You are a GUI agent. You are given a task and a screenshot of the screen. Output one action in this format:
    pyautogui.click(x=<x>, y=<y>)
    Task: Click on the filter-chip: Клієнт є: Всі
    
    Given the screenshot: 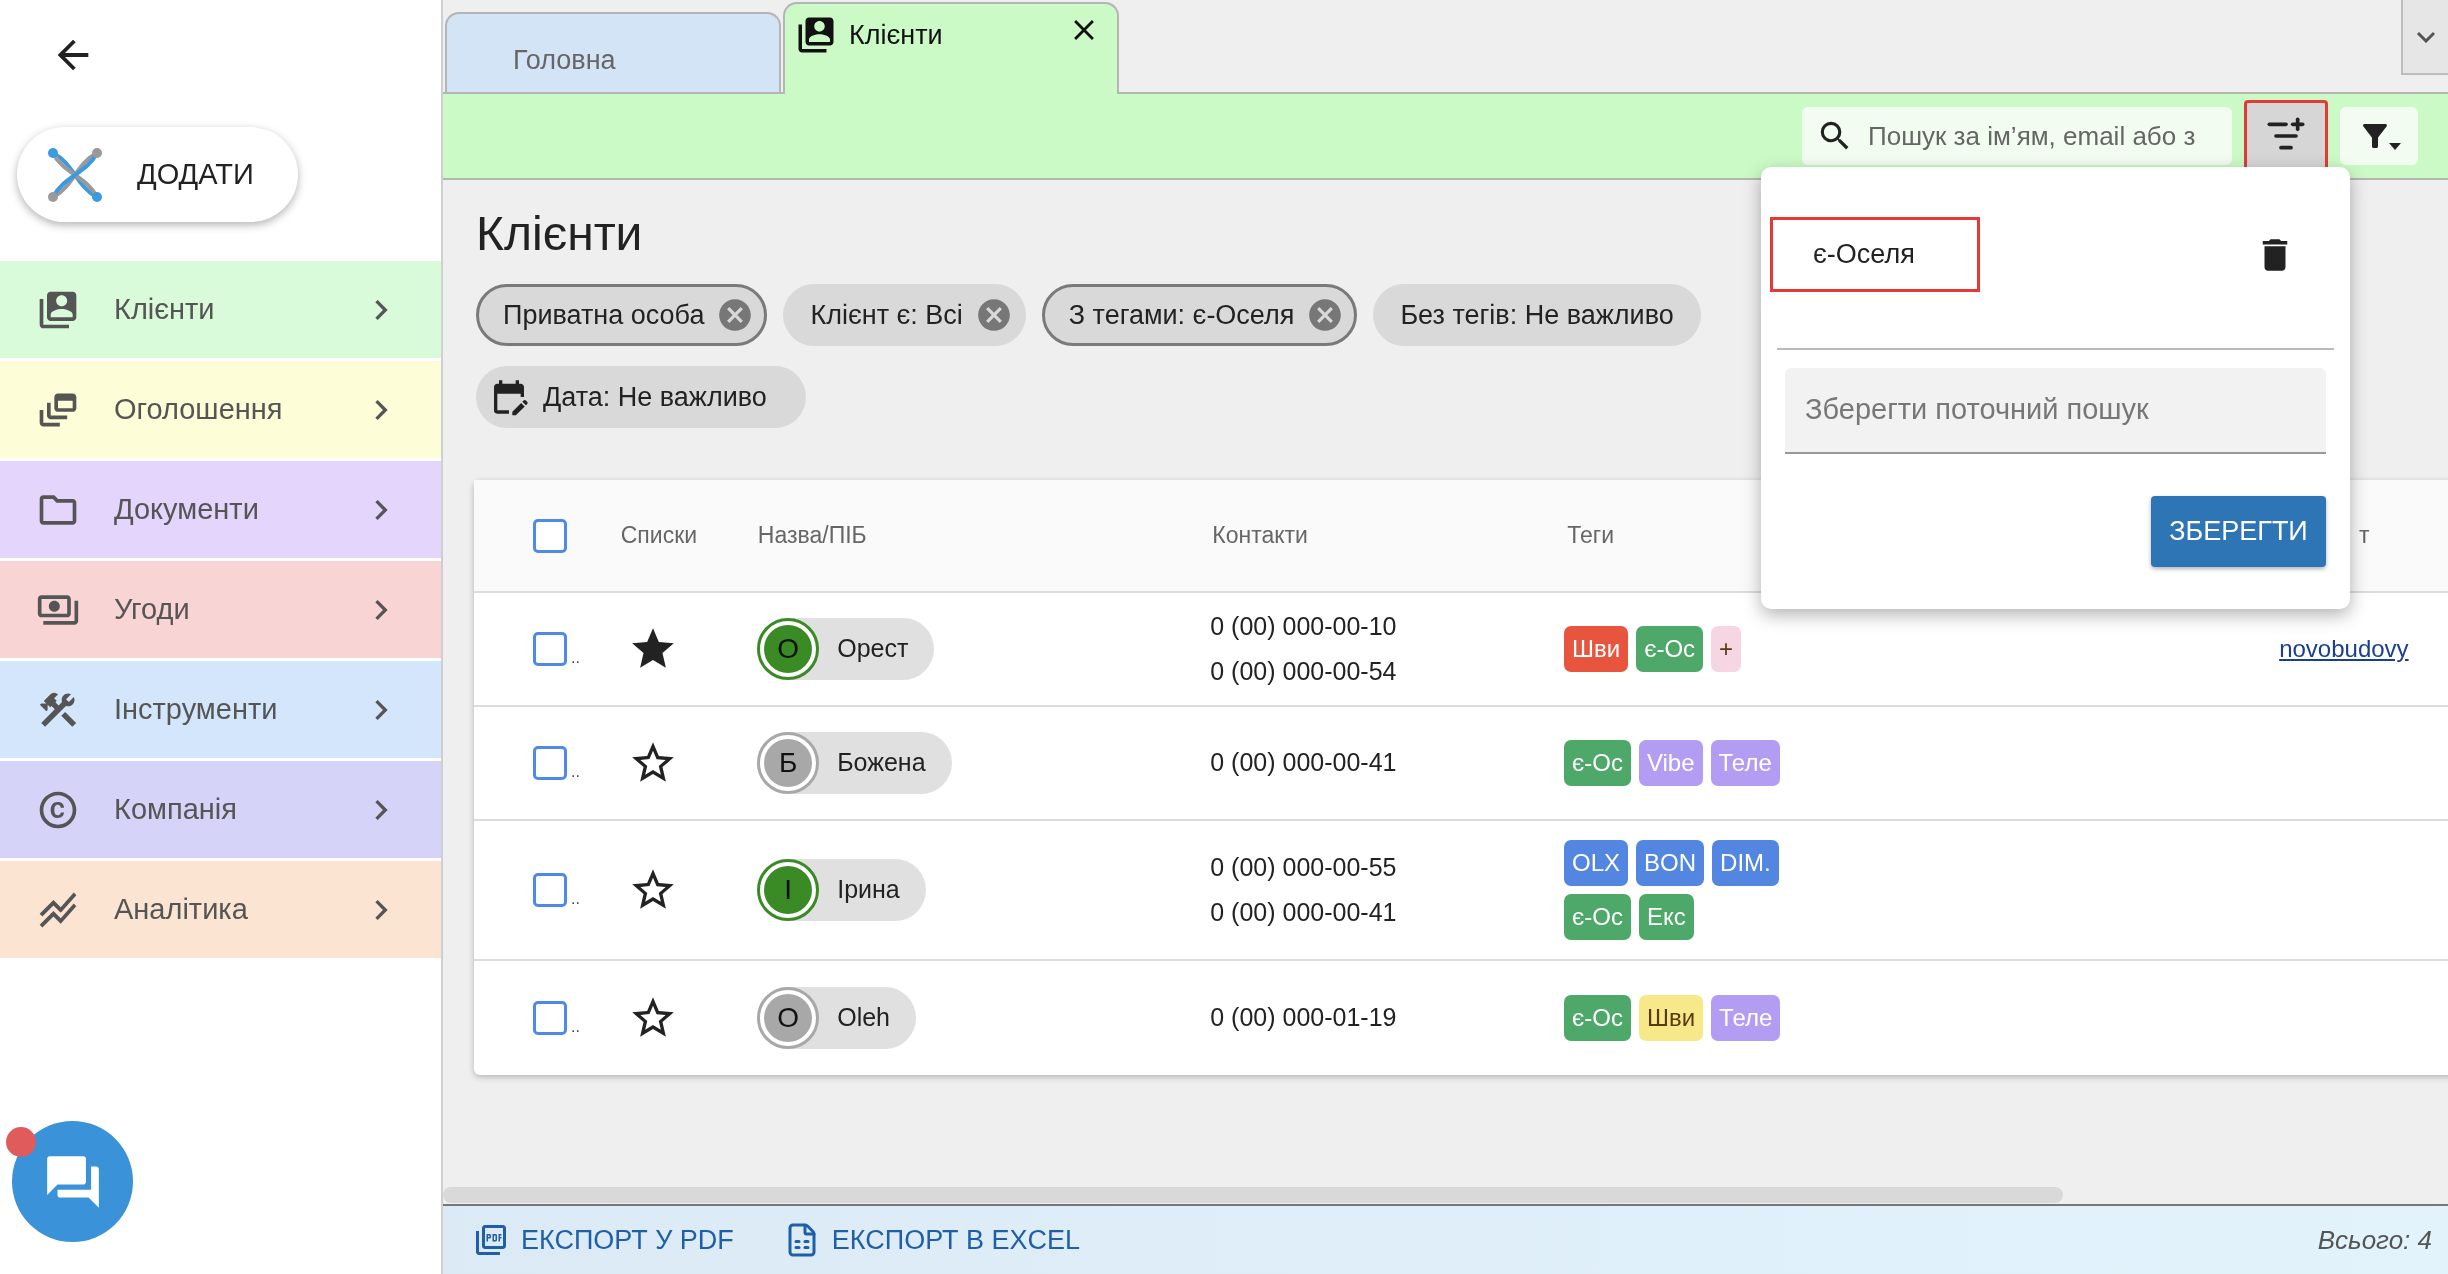 What is the action you would take?
    pyautogui.click(x=904, y=315)
    